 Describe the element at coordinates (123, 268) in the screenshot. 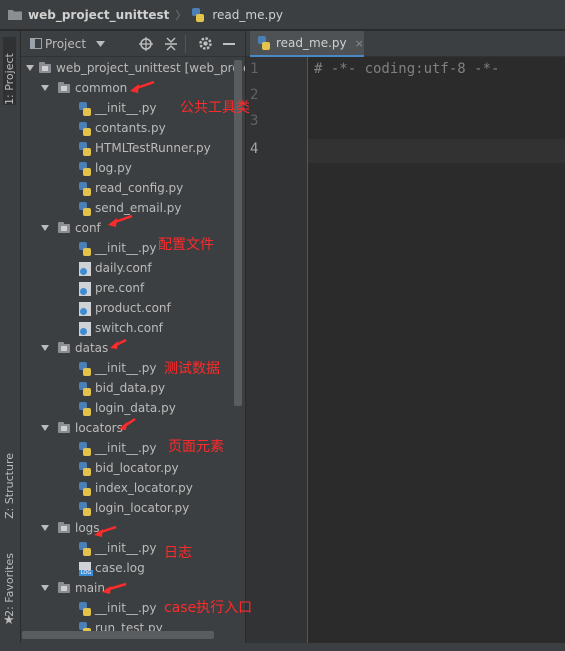

I see `file-label: daily.conf` at that location.